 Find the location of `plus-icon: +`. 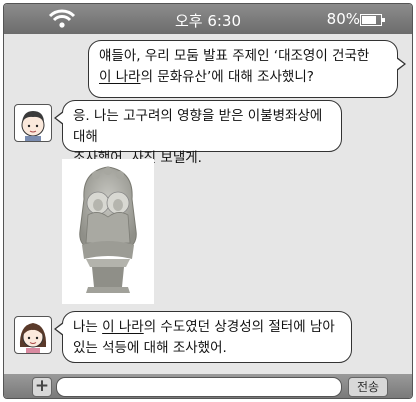

plus-icon: + is located at coordinates (42, 387).